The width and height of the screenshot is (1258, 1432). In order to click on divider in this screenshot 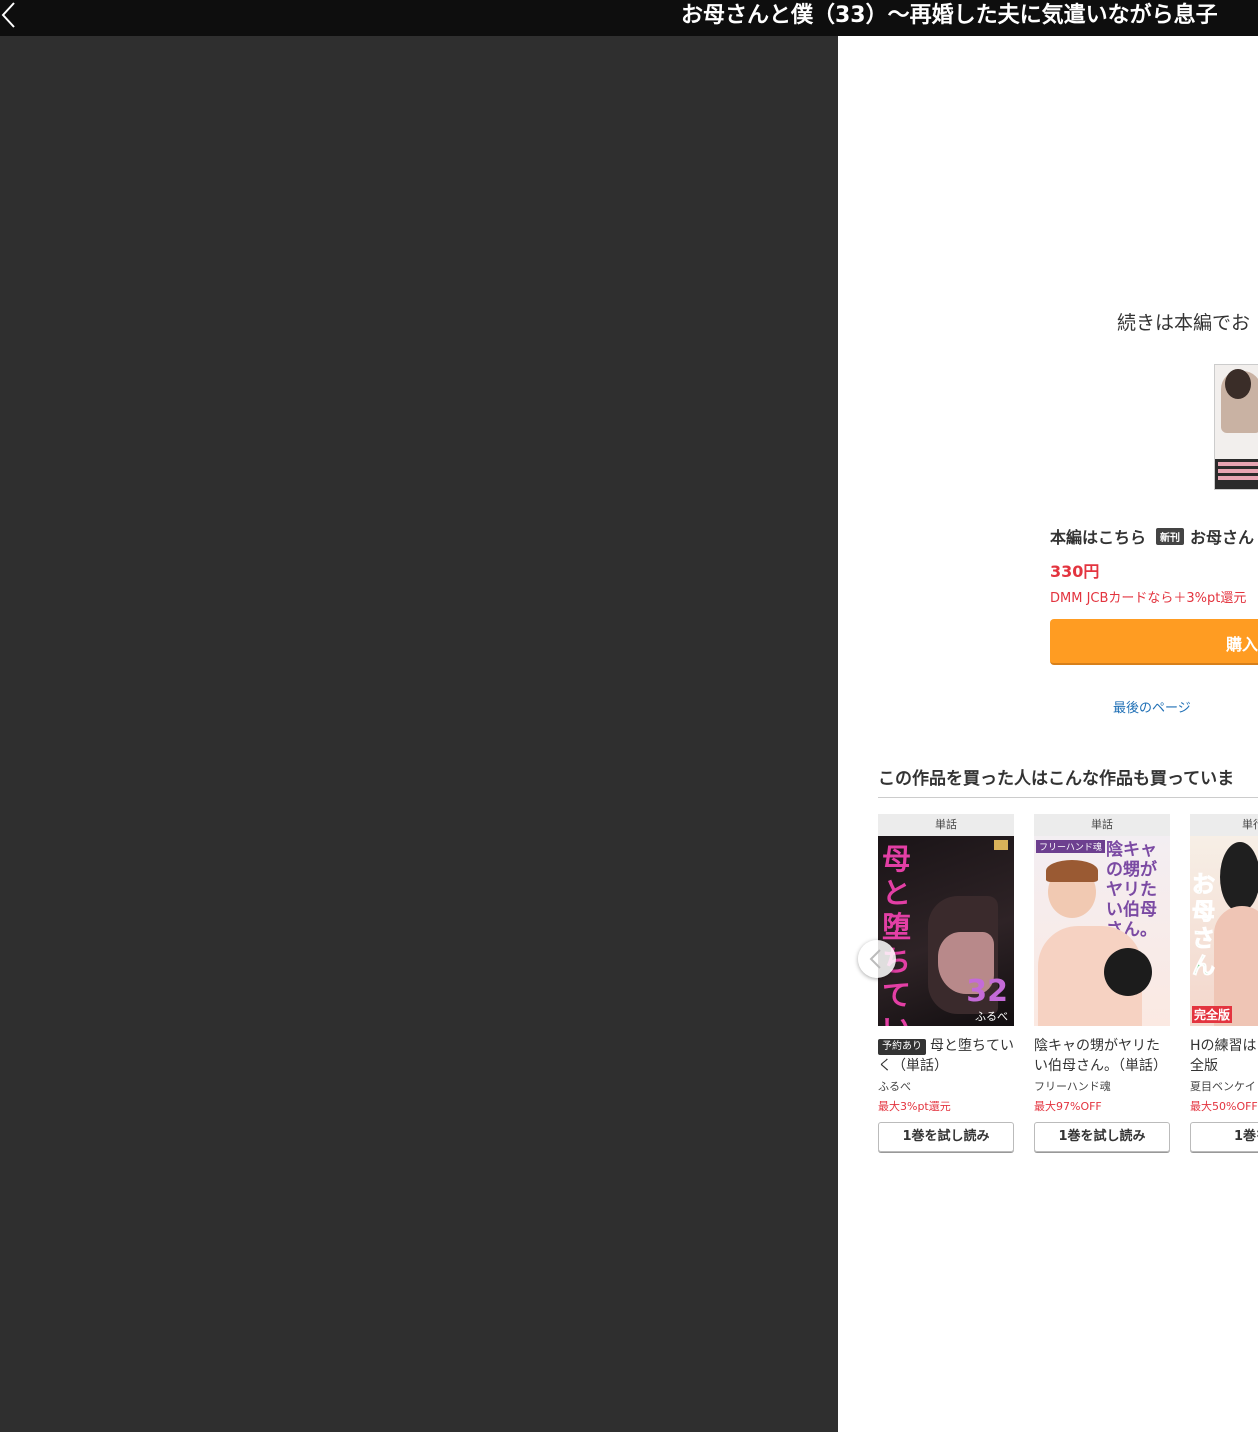, I will do `click(1068, 797)`.